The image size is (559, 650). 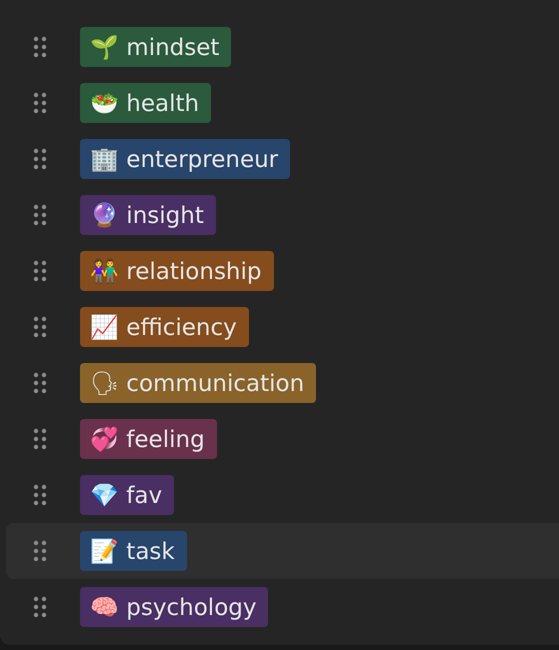 I want to click on tag-label: 🧠 psychology, so click(x=174, y=607).